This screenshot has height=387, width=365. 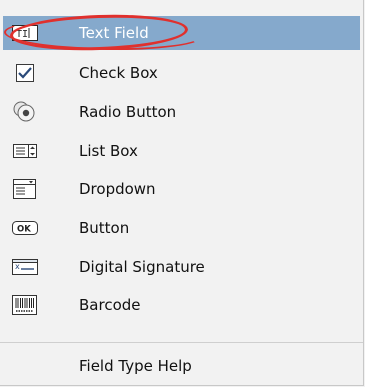 I want to click on menu-item-label: Field Type Help, so click(x=135, y=366).